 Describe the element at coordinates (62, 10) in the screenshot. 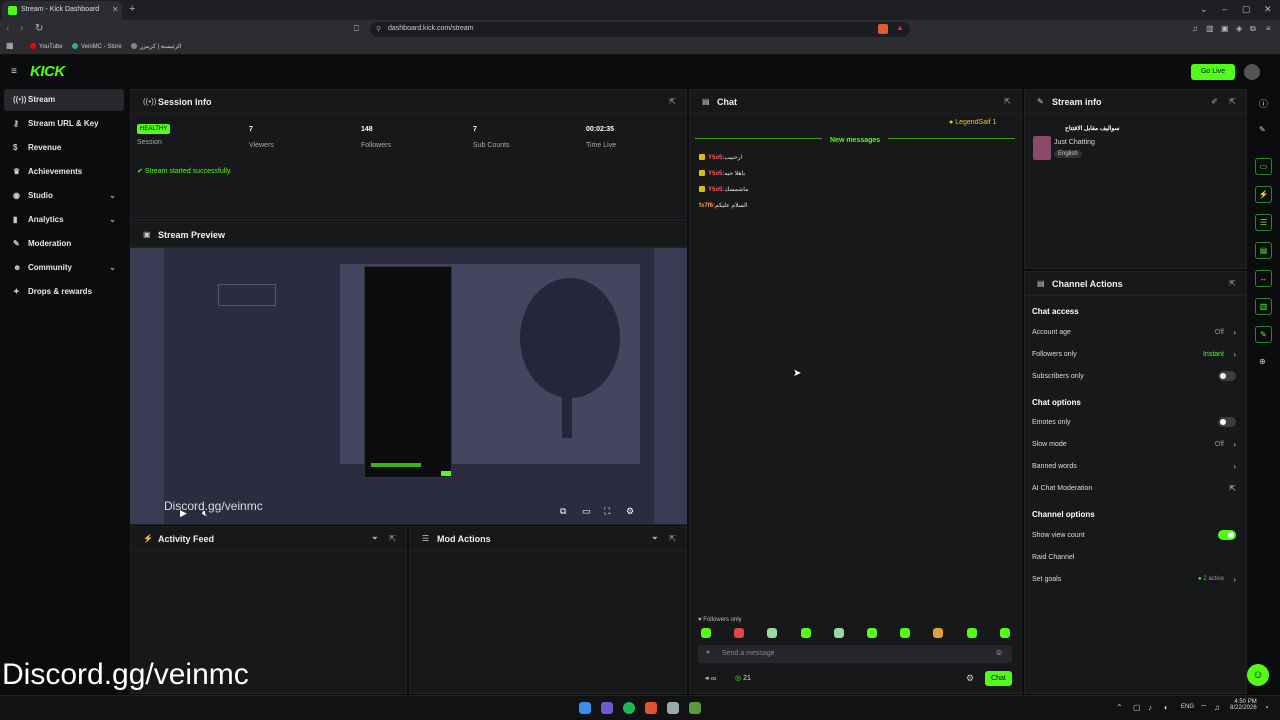

I see `browser-tab: Stream - Kick Dashboard ✕` at that location.